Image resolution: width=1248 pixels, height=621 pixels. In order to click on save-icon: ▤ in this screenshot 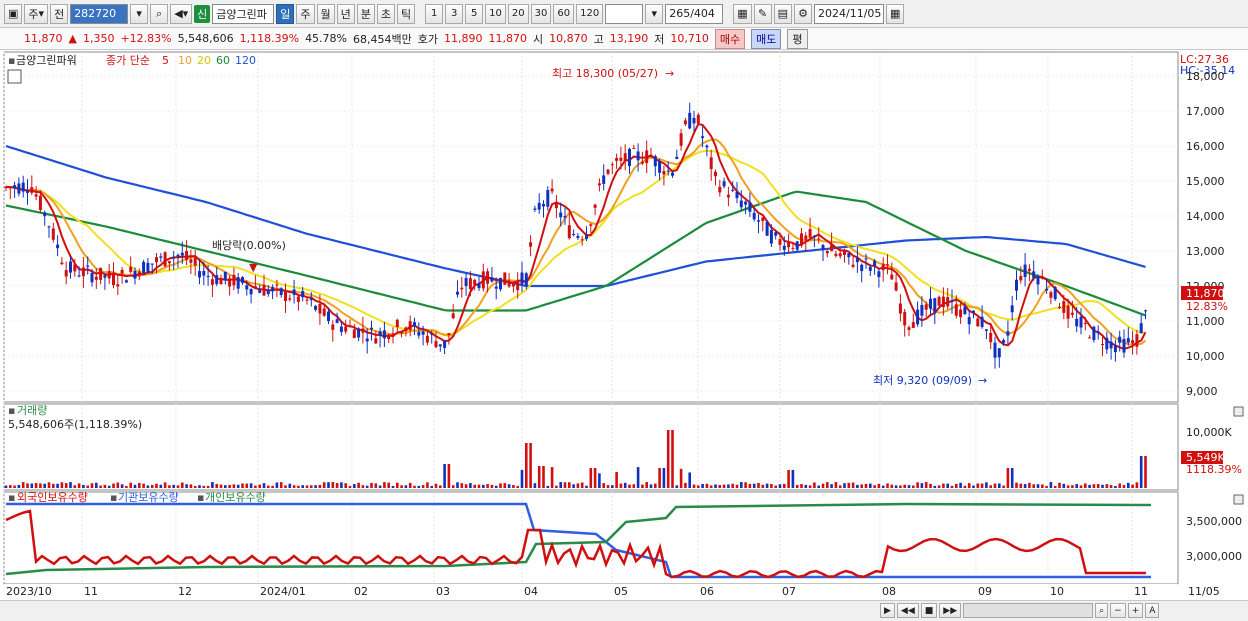, I will do `click(783, 13)`.